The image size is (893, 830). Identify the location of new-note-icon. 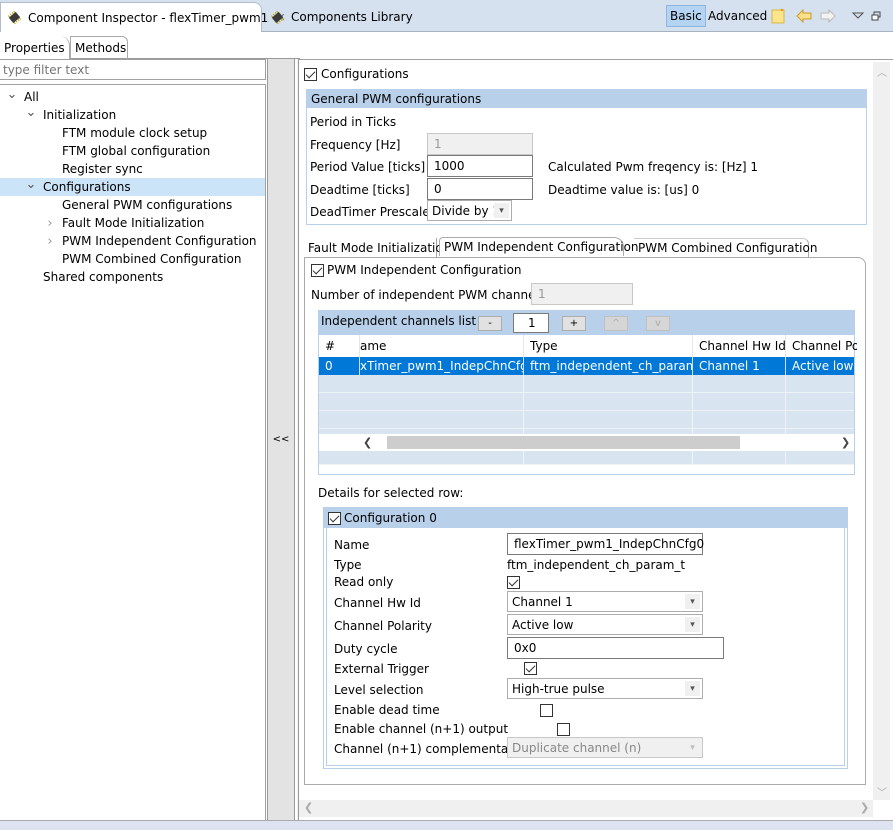
(778, 16).